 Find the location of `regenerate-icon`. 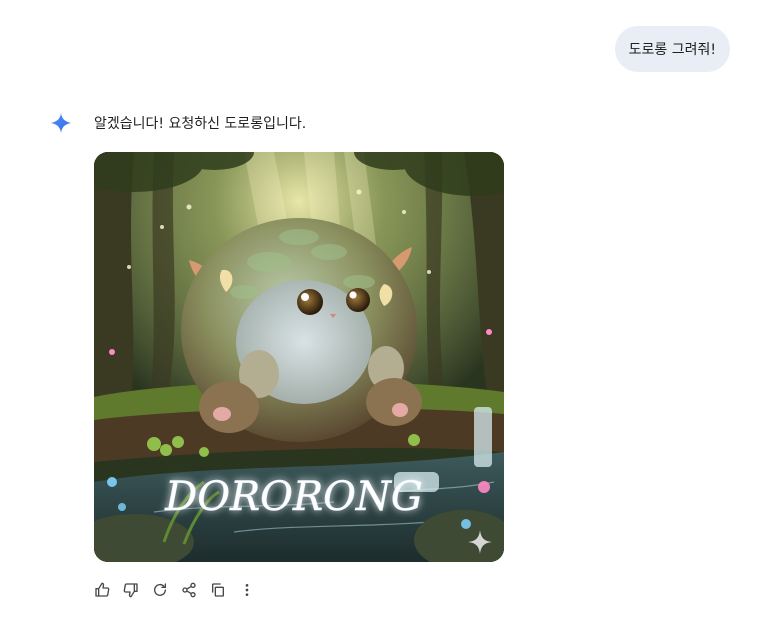

regenerate-icon is located at coordinates (160, 589).